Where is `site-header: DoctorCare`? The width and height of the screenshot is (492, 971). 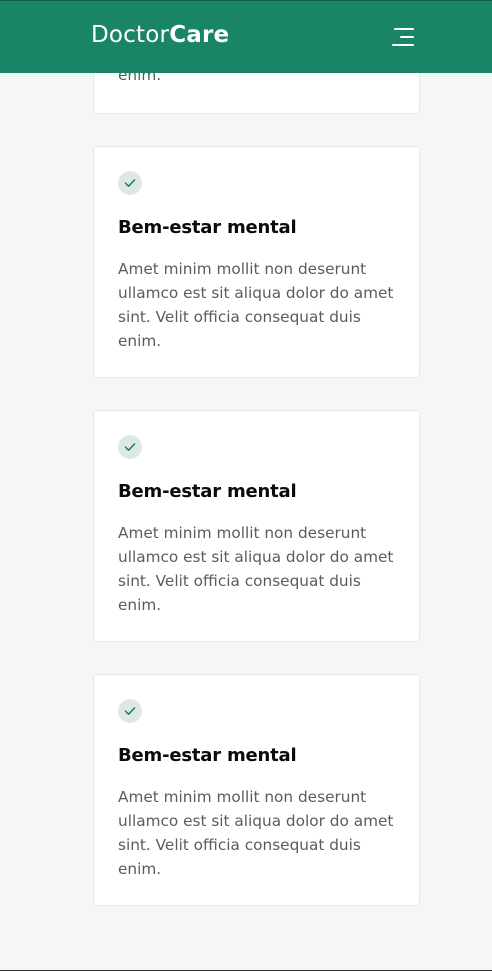 site-header: DoctorCare is located at coordinates (246, 36).